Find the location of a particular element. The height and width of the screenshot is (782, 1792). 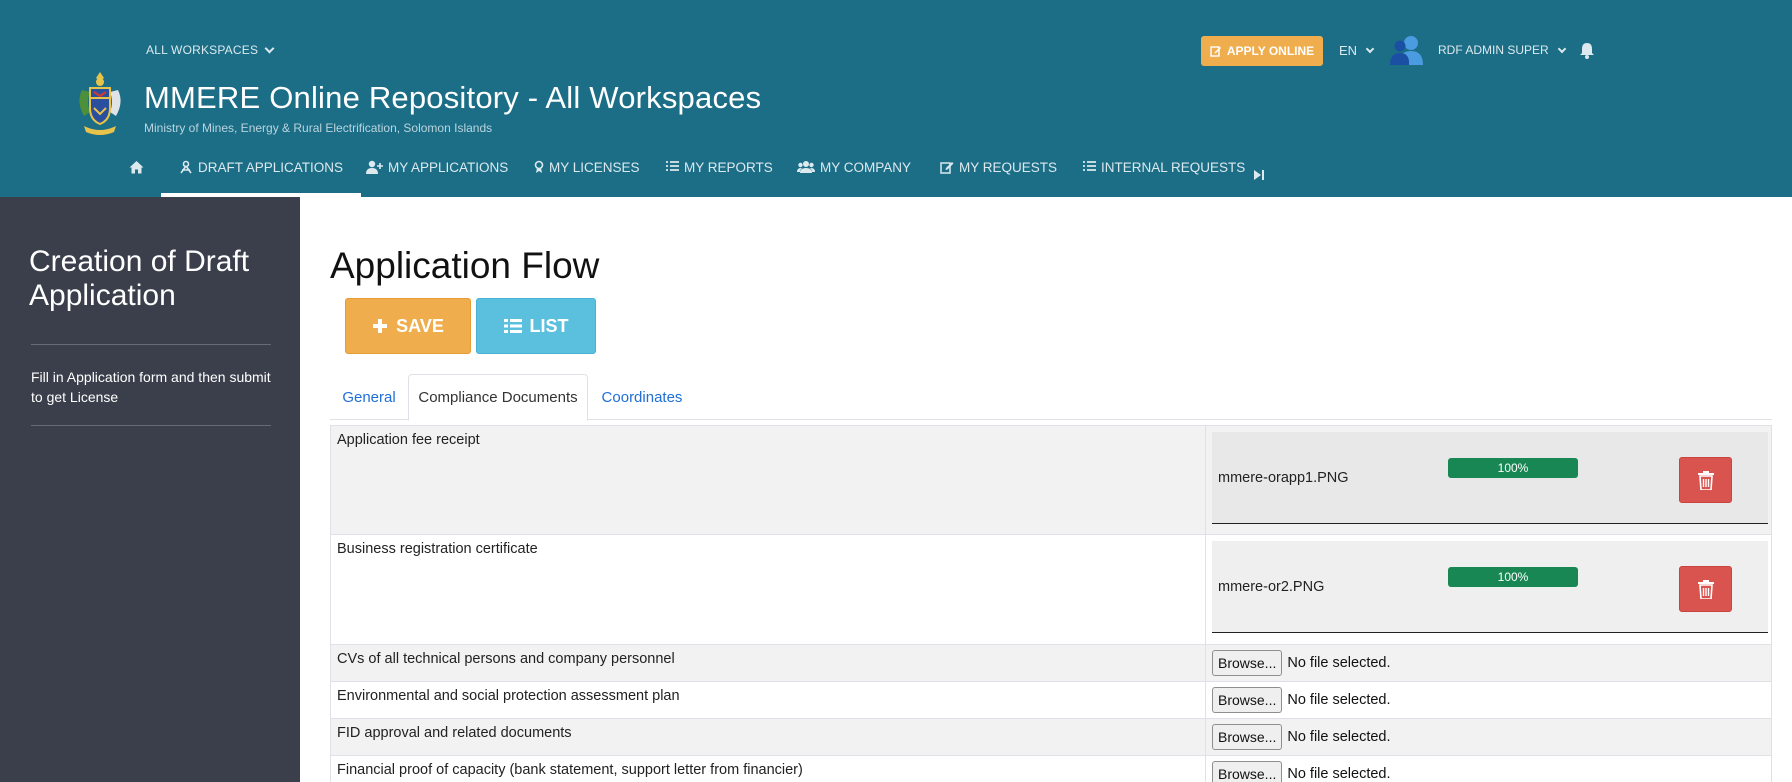

draft-icon is located at coordinates (186, 167).